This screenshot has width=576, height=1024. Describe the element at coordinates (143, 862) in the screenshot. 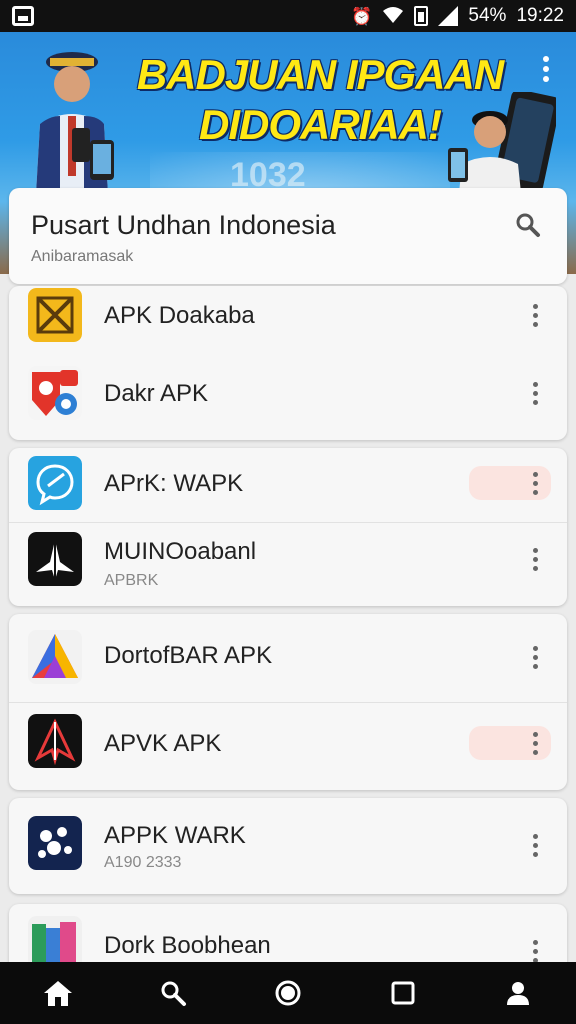

I see `app-subtitle: A190 2333` at that location.